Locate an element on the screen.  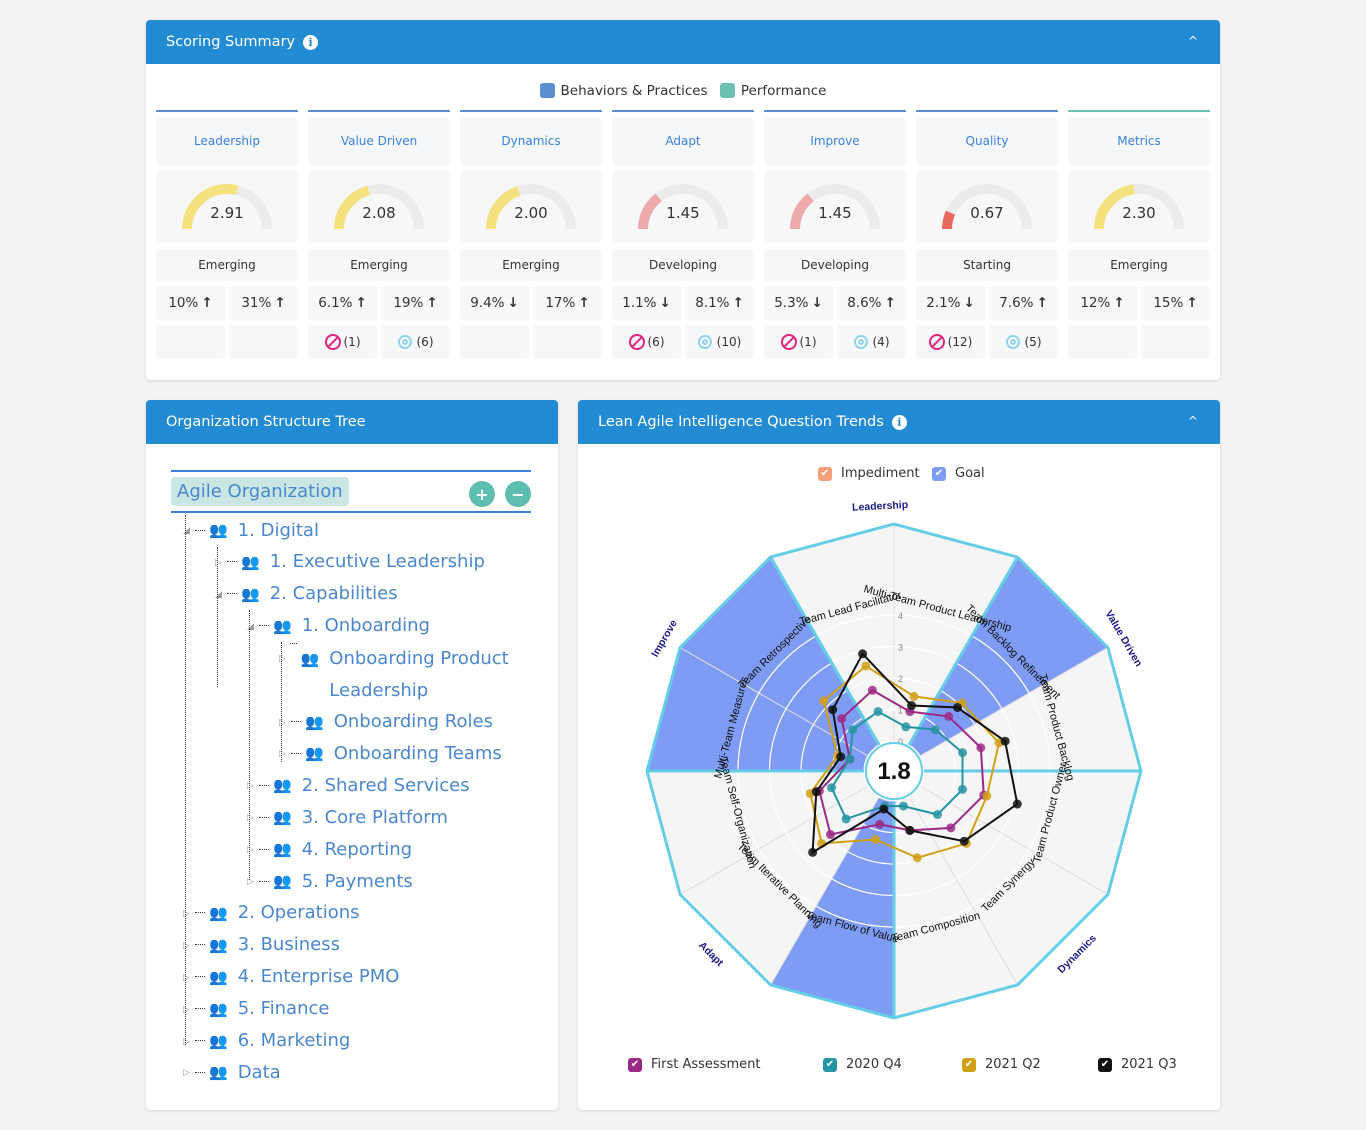
impediment-count: (6) is located at coordinates (646, 342).